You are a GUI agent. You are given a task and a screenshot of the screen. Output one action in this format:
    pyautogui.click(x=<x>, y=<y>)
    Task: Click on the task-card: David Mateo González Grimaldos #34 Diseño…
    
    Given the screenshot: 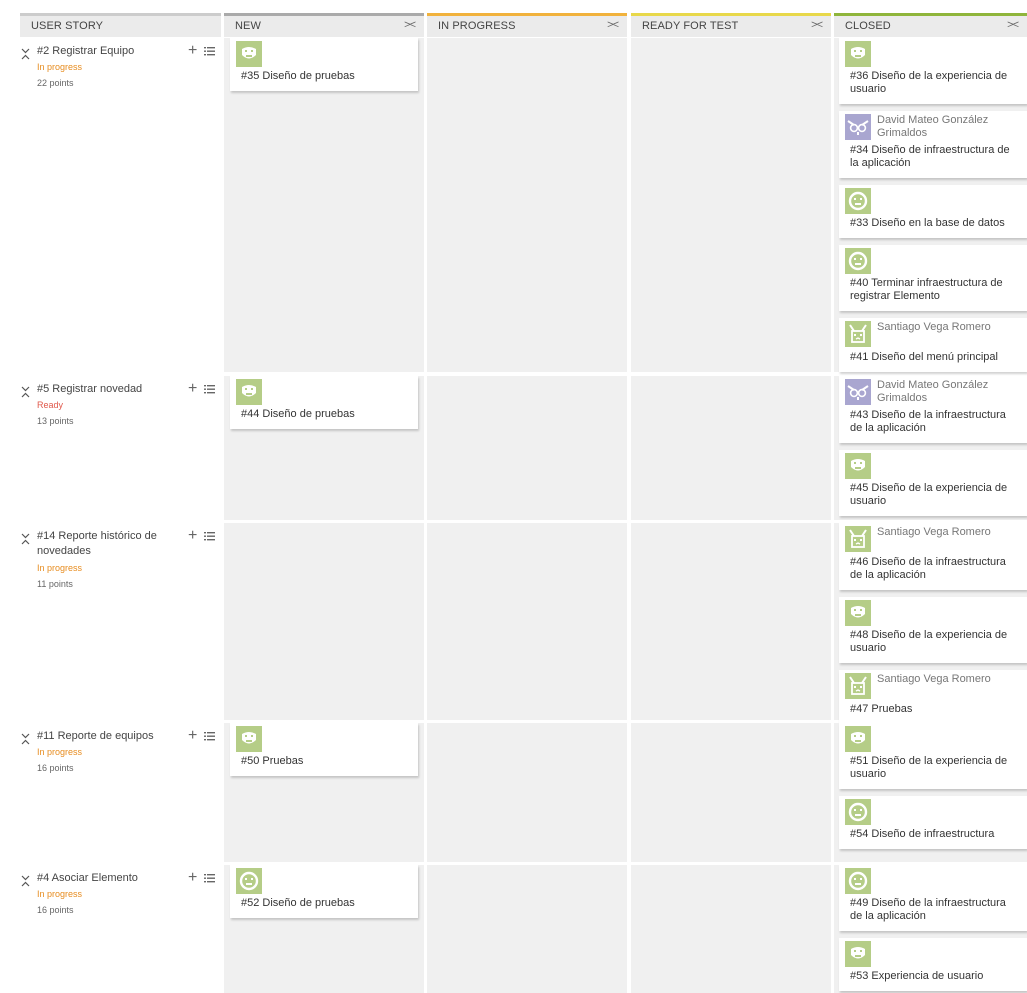 What is the action you would take?
    pyautogui.click(x=933, y=144)
    